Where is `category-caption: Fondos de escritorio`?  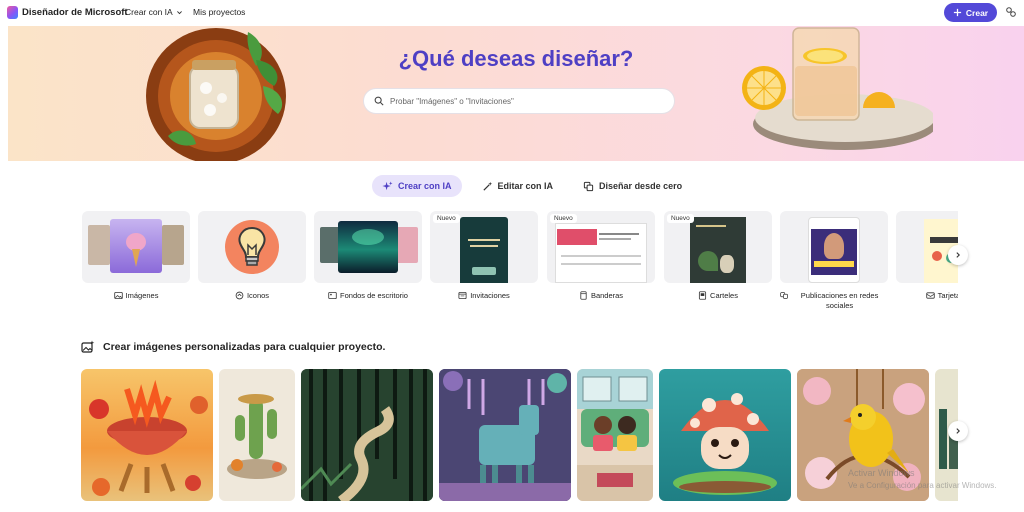 category-caption: Fondos de escritorio is located at coordinates (368, 296).